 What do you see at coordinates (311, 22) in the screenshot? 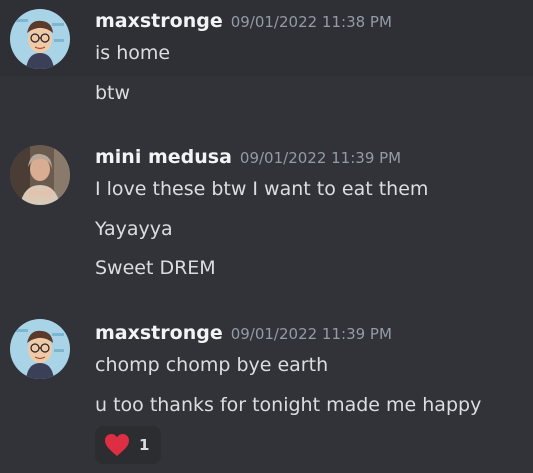
I see `timestamp: 09/01/2022 11:38 PM` at bounding box center [311, 22].